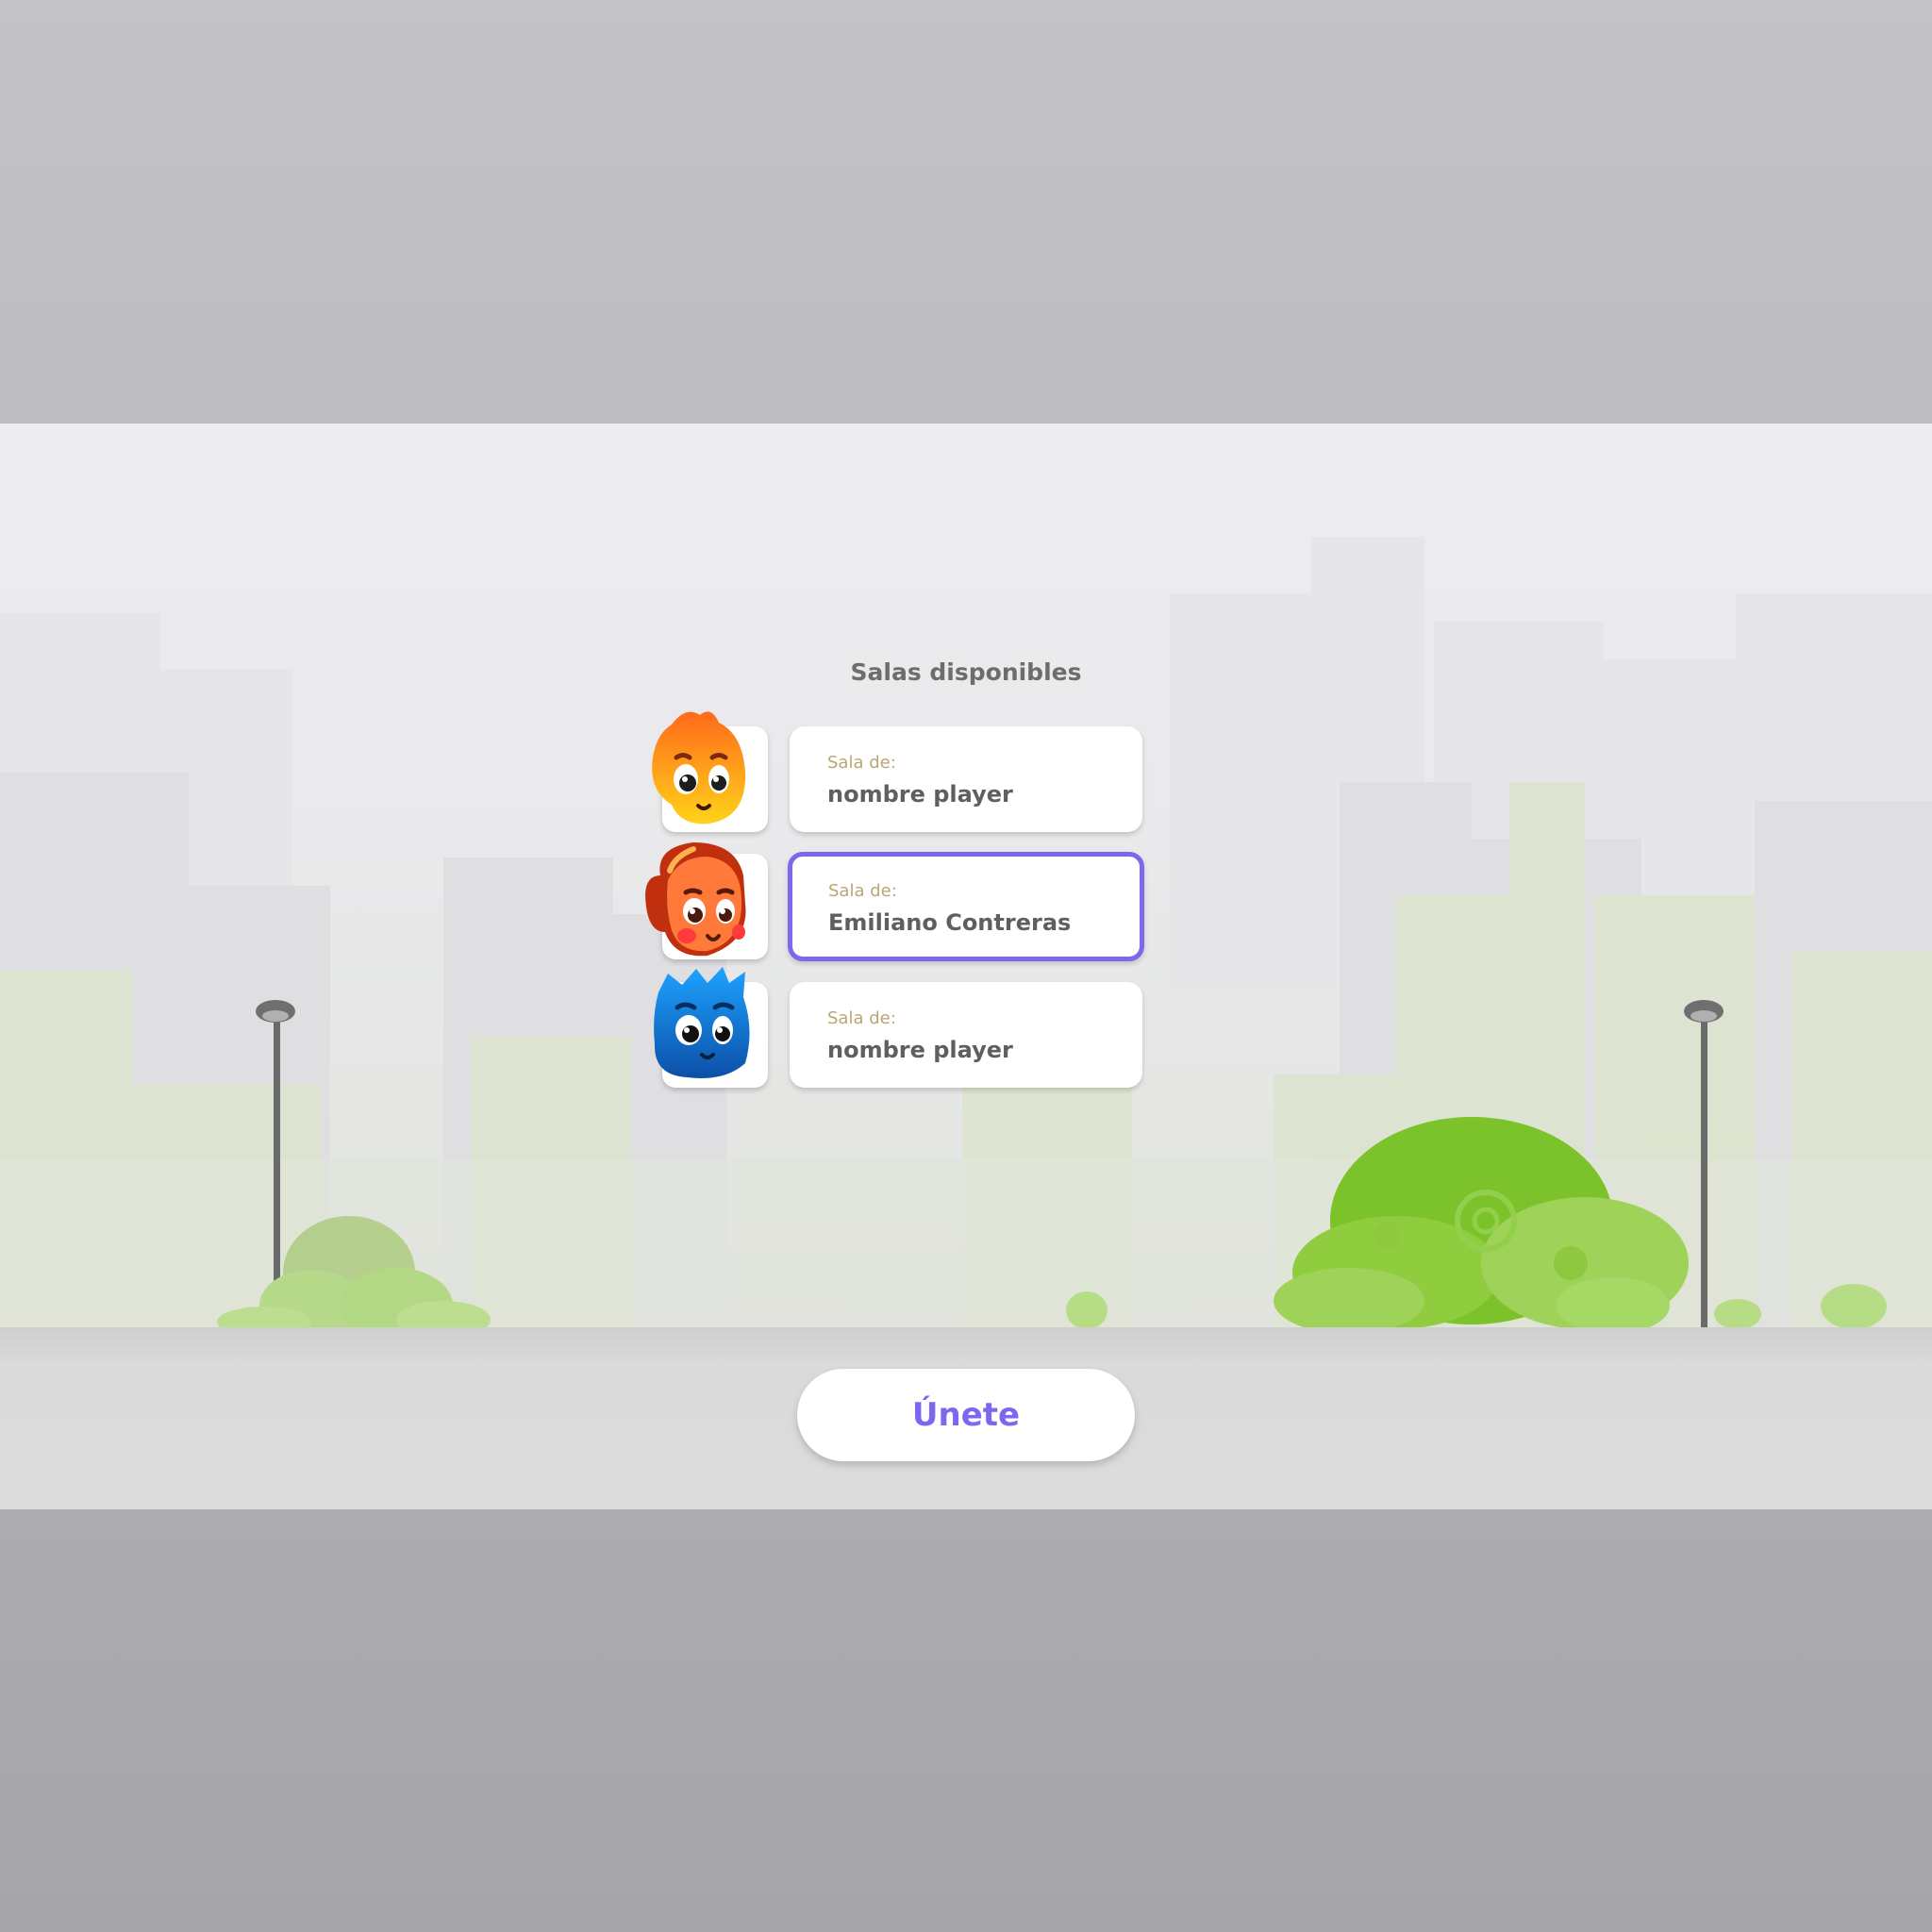  What do you see at coordinates (950, 922) in the screenshot?
I see `room-owner-name: Emiliano Contreras` at bounding box center [950, 922].